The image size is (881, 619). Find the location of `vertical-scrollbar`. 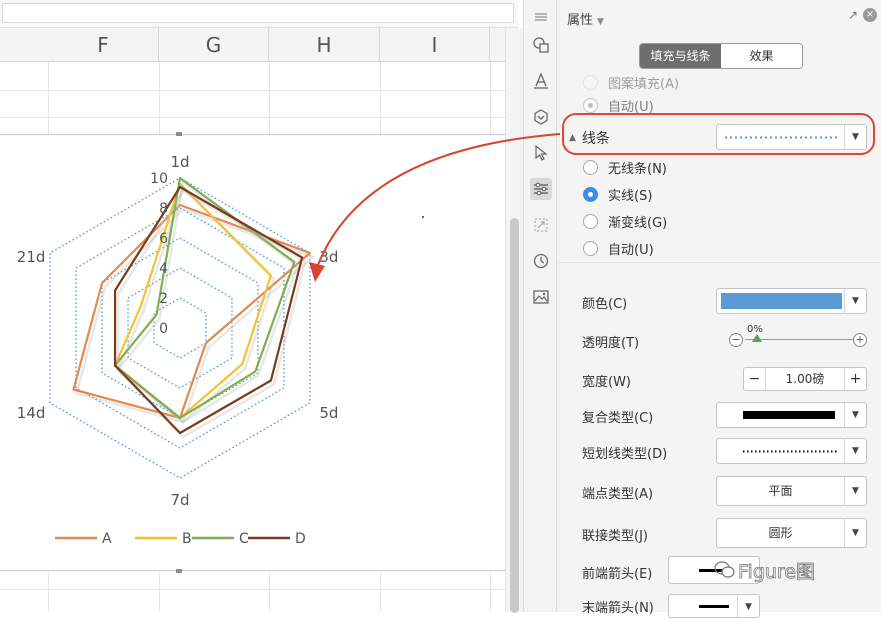

vertical-scrollbar is located at coordinates (514, 320).